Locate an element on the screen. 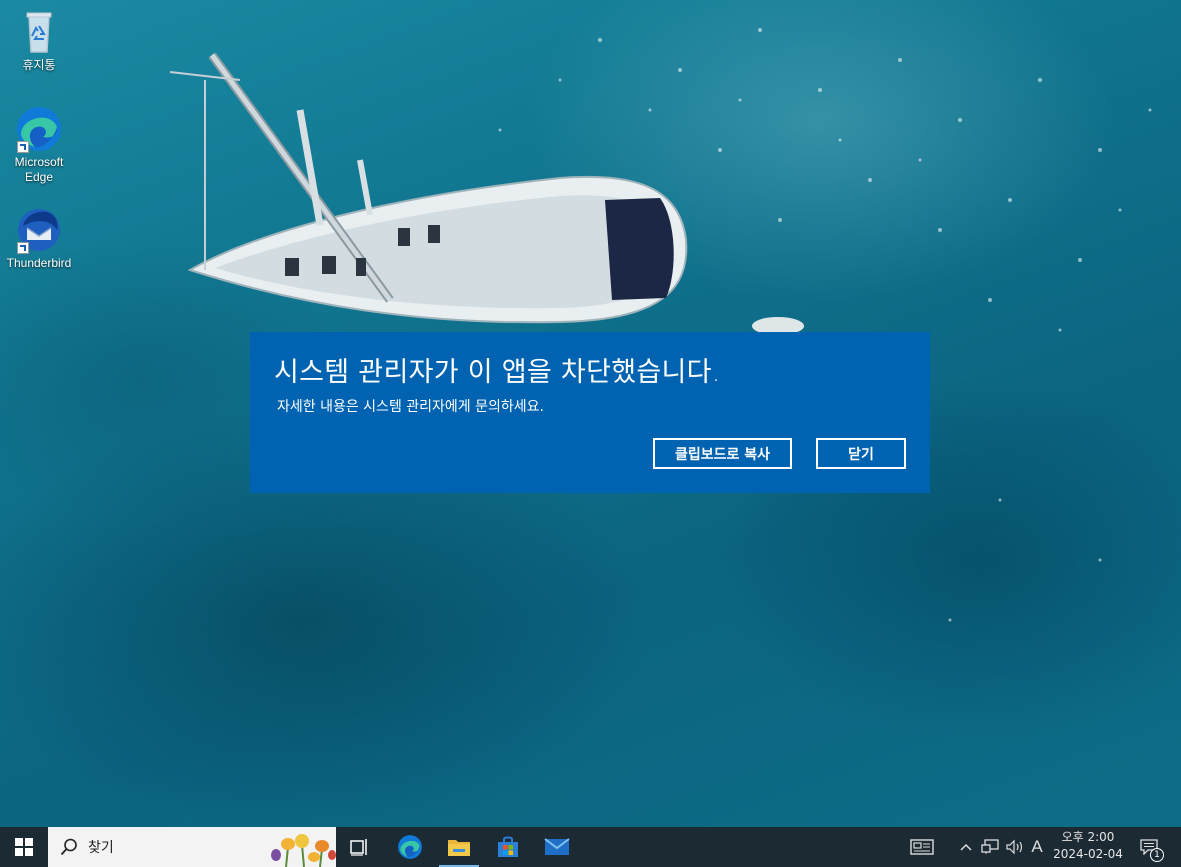 This screenshot has width=1181, height=867. close-button: 닫기 is located at coordinates (861, 453).